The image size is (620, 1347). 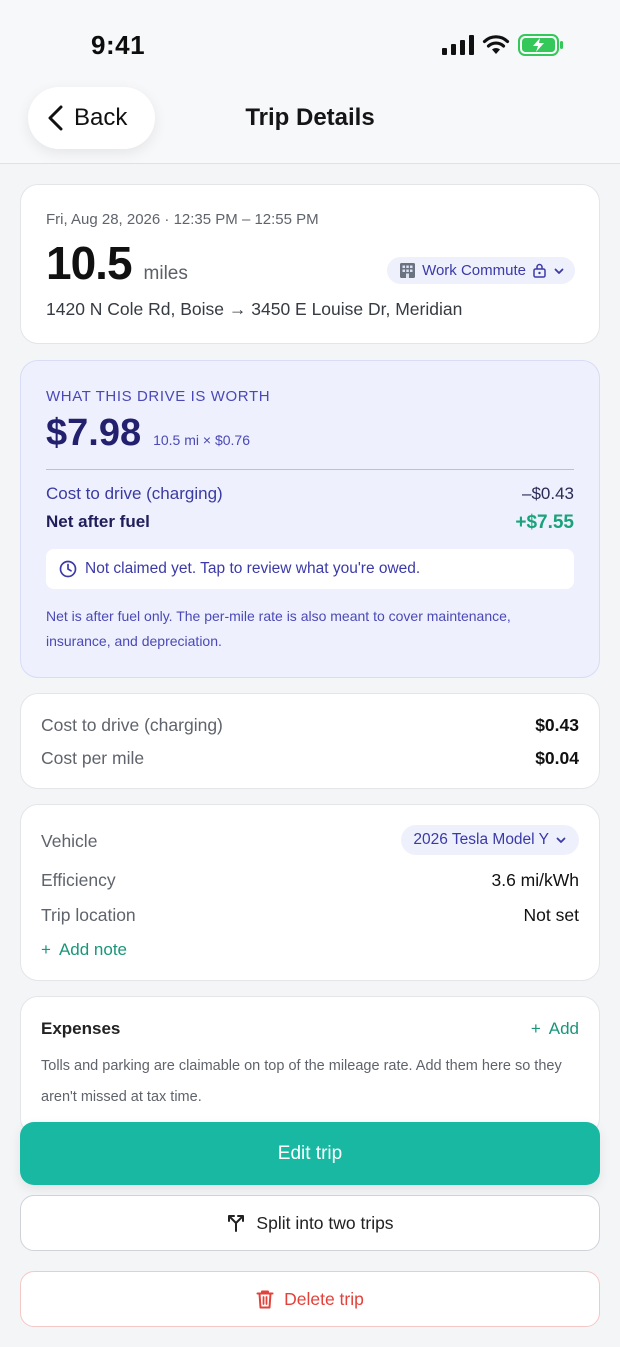 I want to click on cost-to-drive-label: Cost to drive (charging), so click(x=134, y=493).